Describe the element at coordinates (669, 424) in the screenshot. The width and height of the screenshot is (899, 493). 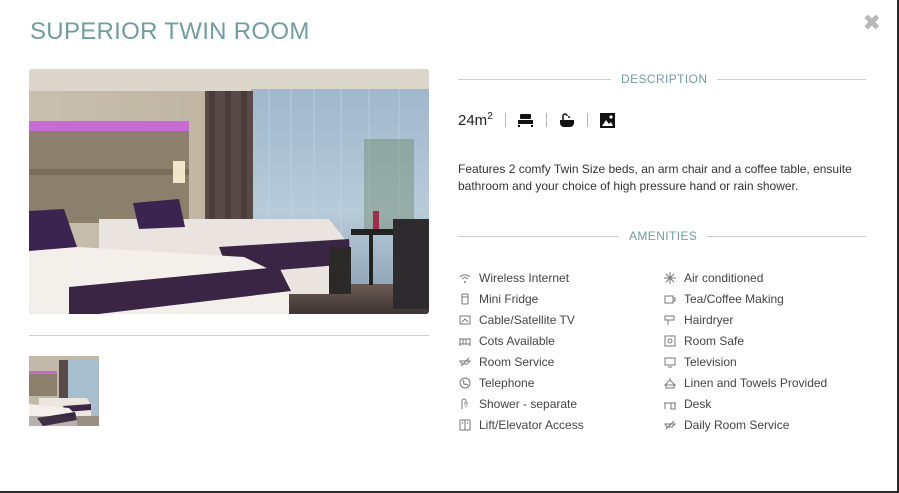
I see `daily-service-icon` at that location.